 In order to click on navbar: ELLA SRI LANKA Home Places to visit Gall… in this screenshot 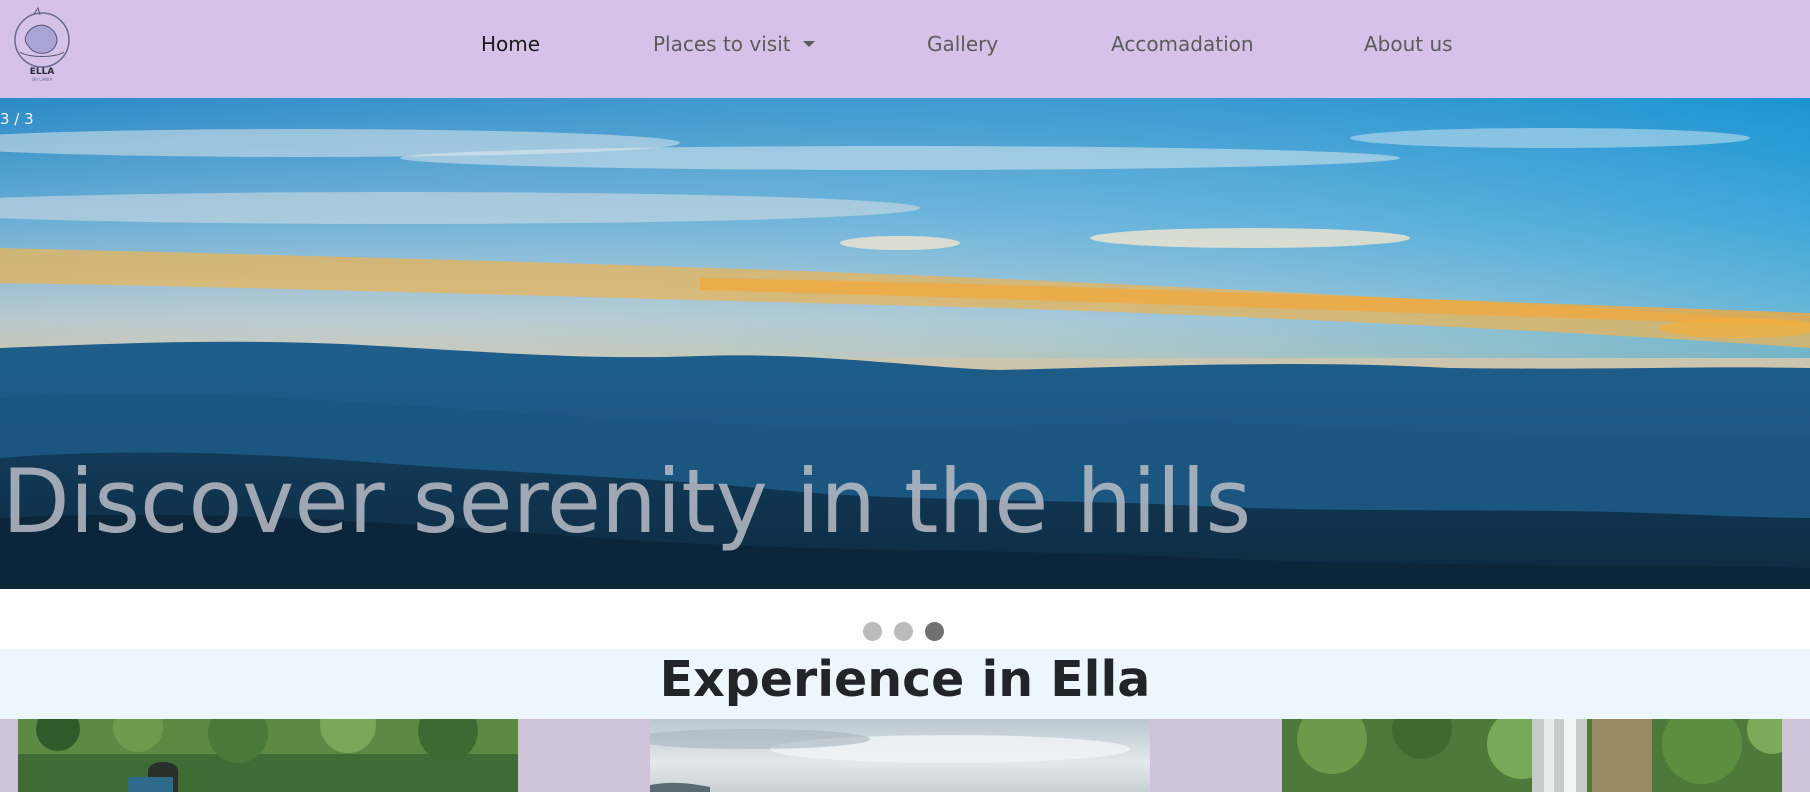, I will do `click(905, 49)`.